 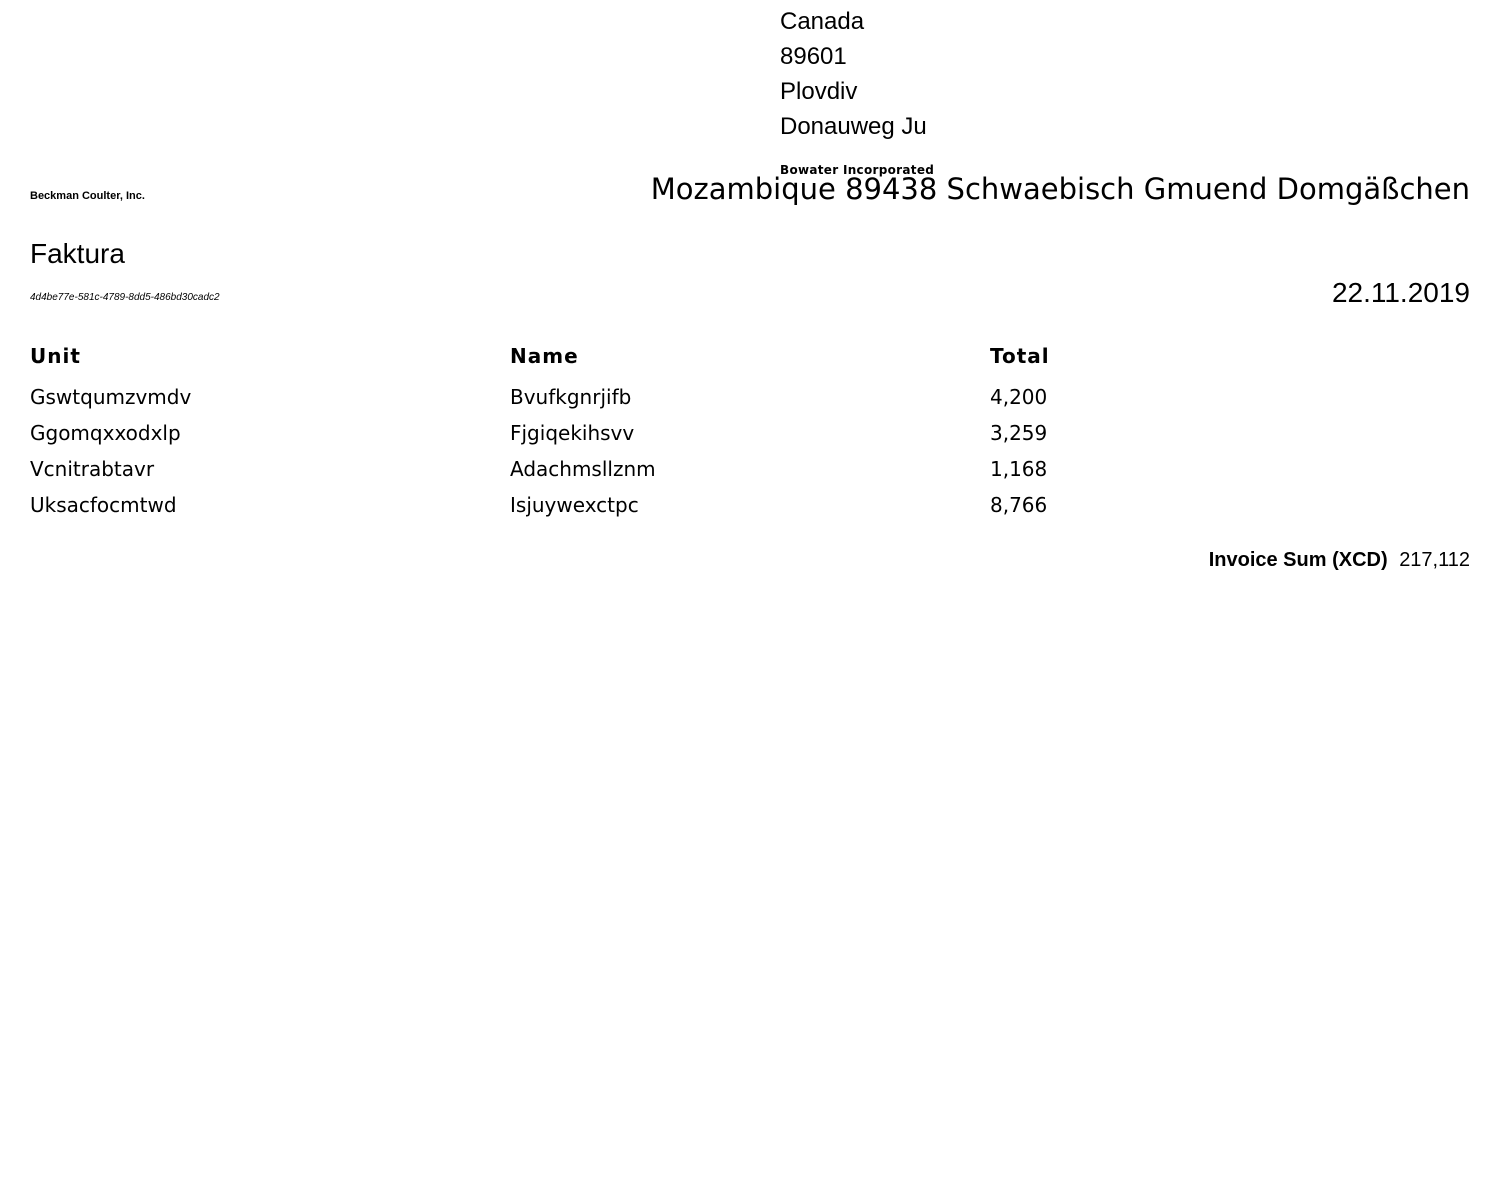 I want to click on table-row: Vcnitrabtavr Adachmsllznm 1,168, so click(x=750, y=471).